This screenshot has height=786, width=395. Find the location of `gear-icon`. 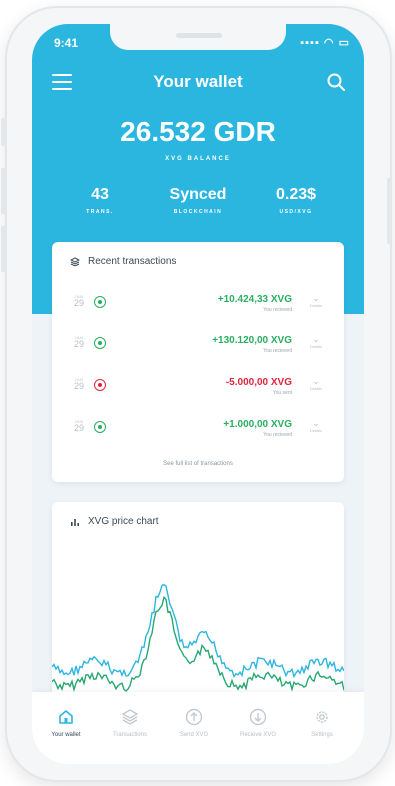

gear-icon is located at coordinates (322, 717).